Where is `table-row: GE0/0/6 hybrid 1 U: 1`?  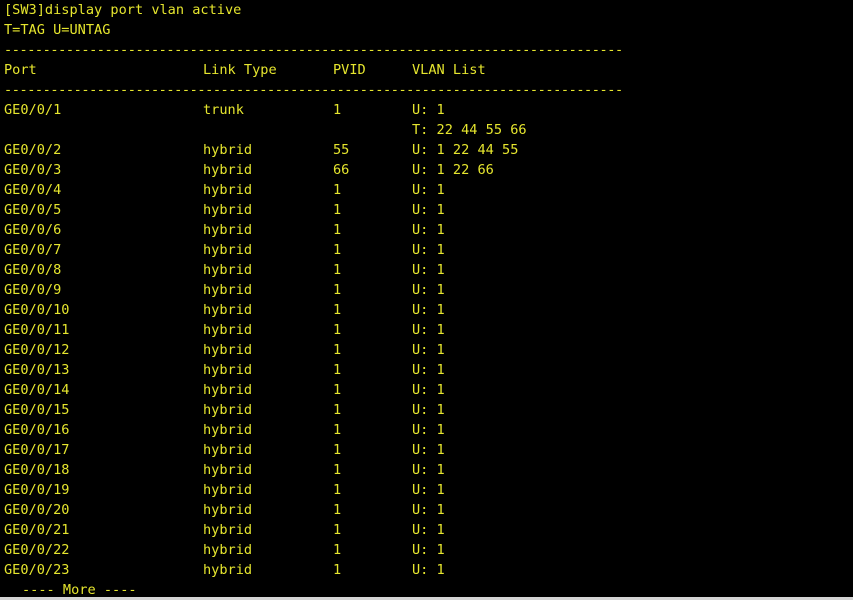
table-row: GE0/0/6 hybrid 1 U: 1 is located at coordinates (426, 230).